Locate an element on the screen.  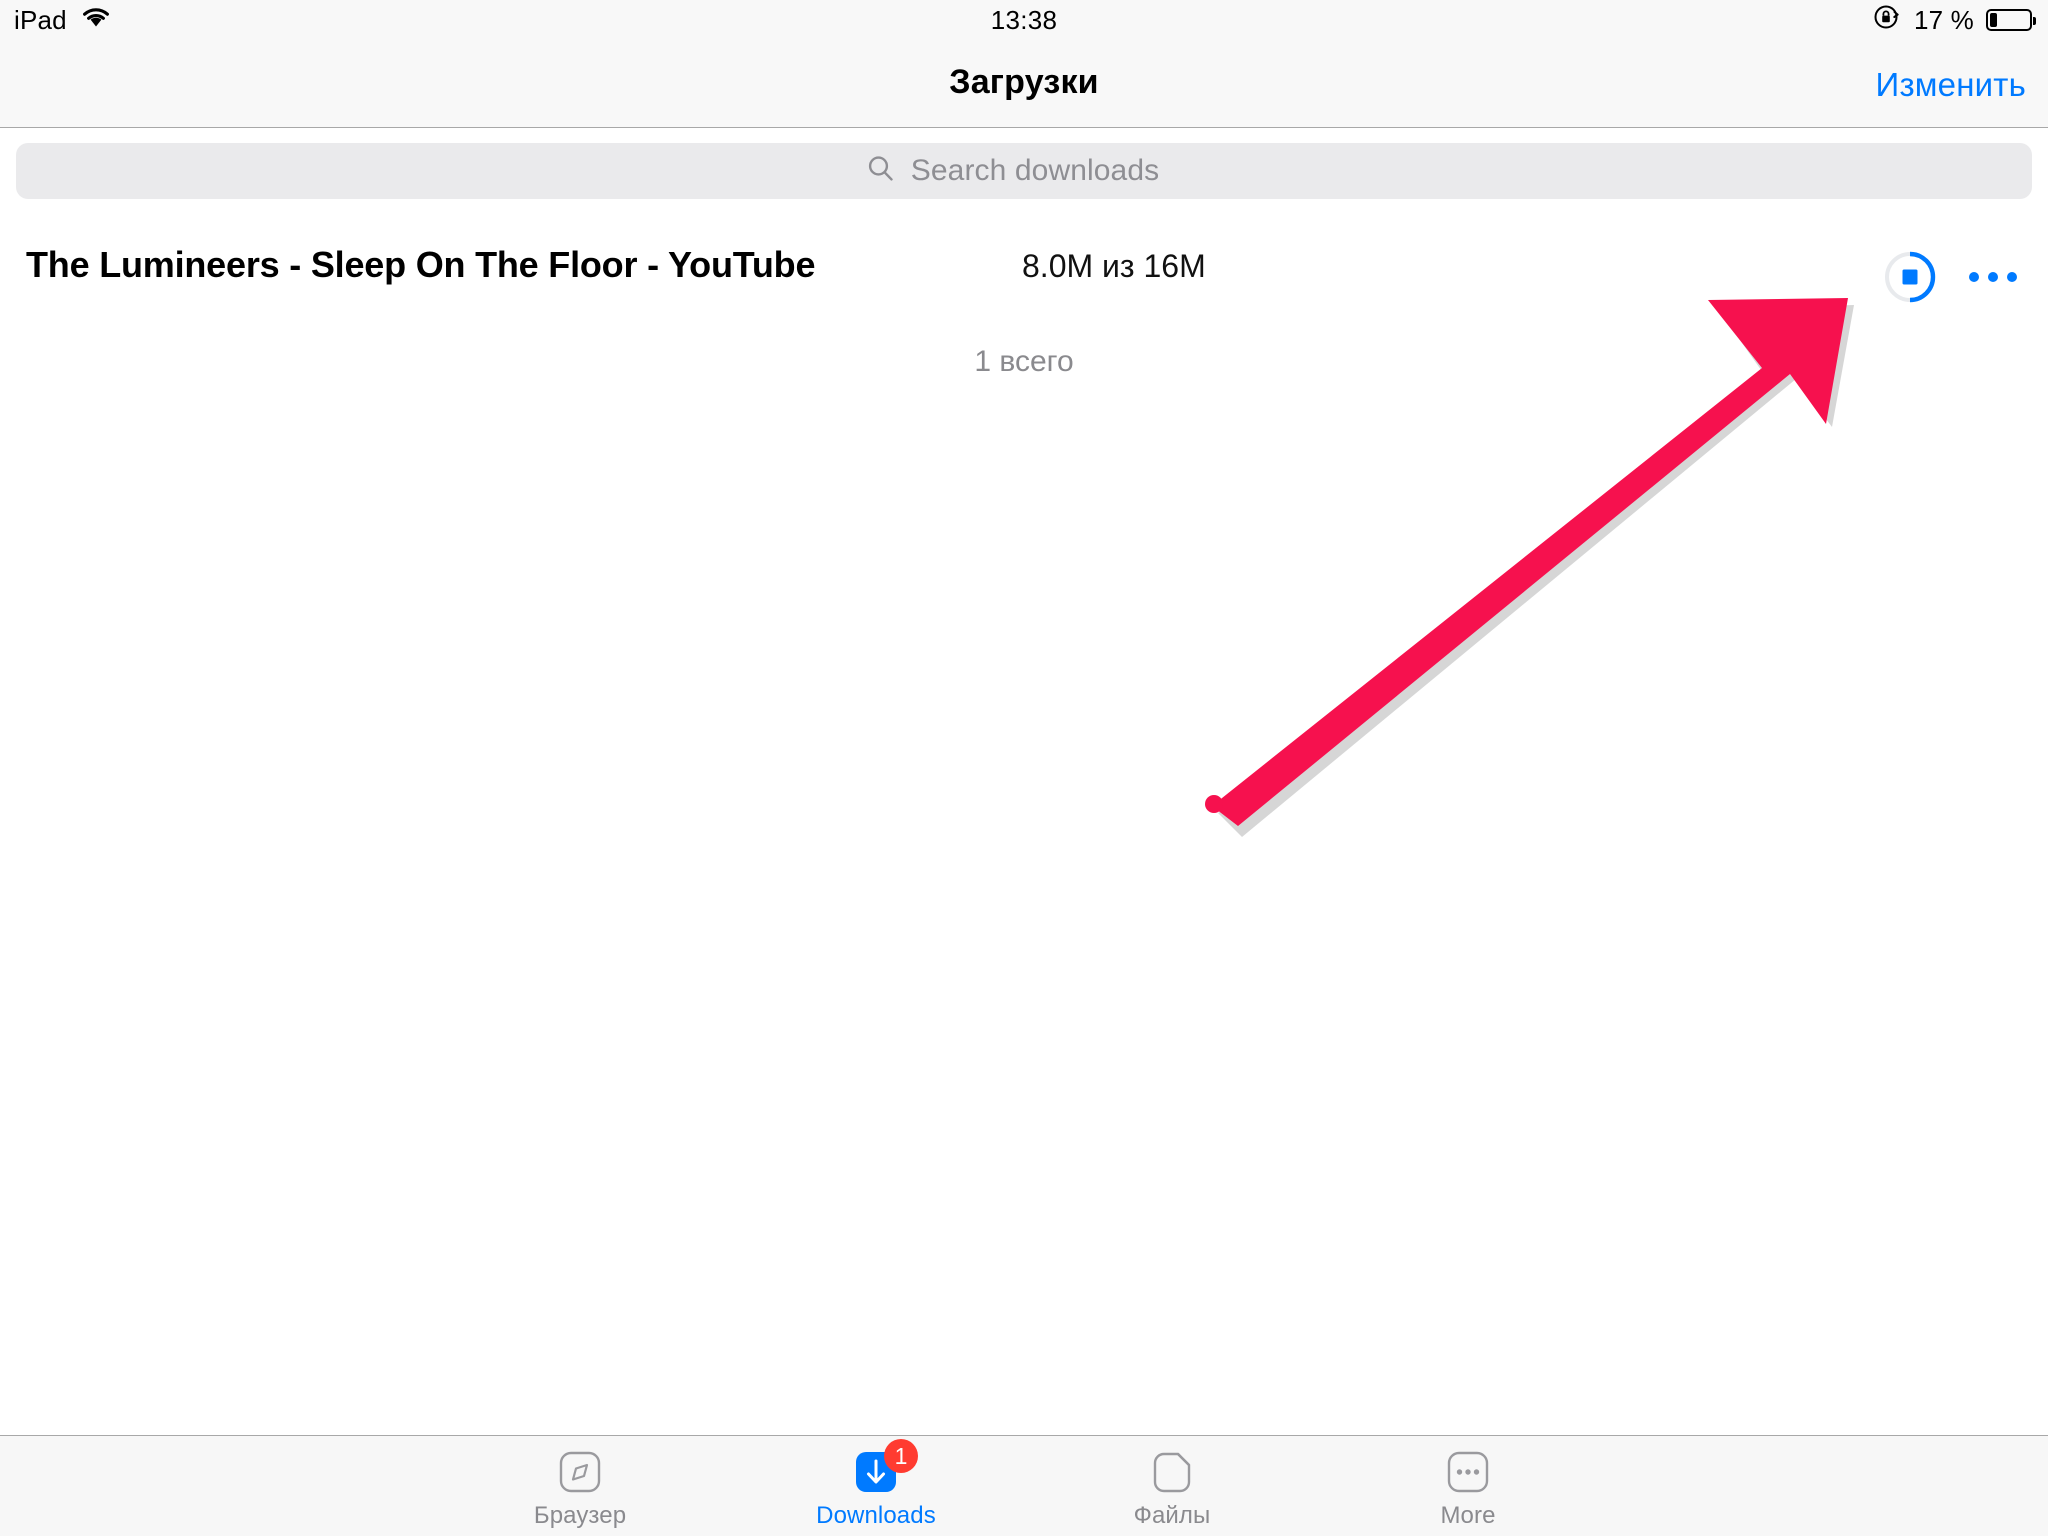
tab-more: More is located at coordinates (1468, 1488).